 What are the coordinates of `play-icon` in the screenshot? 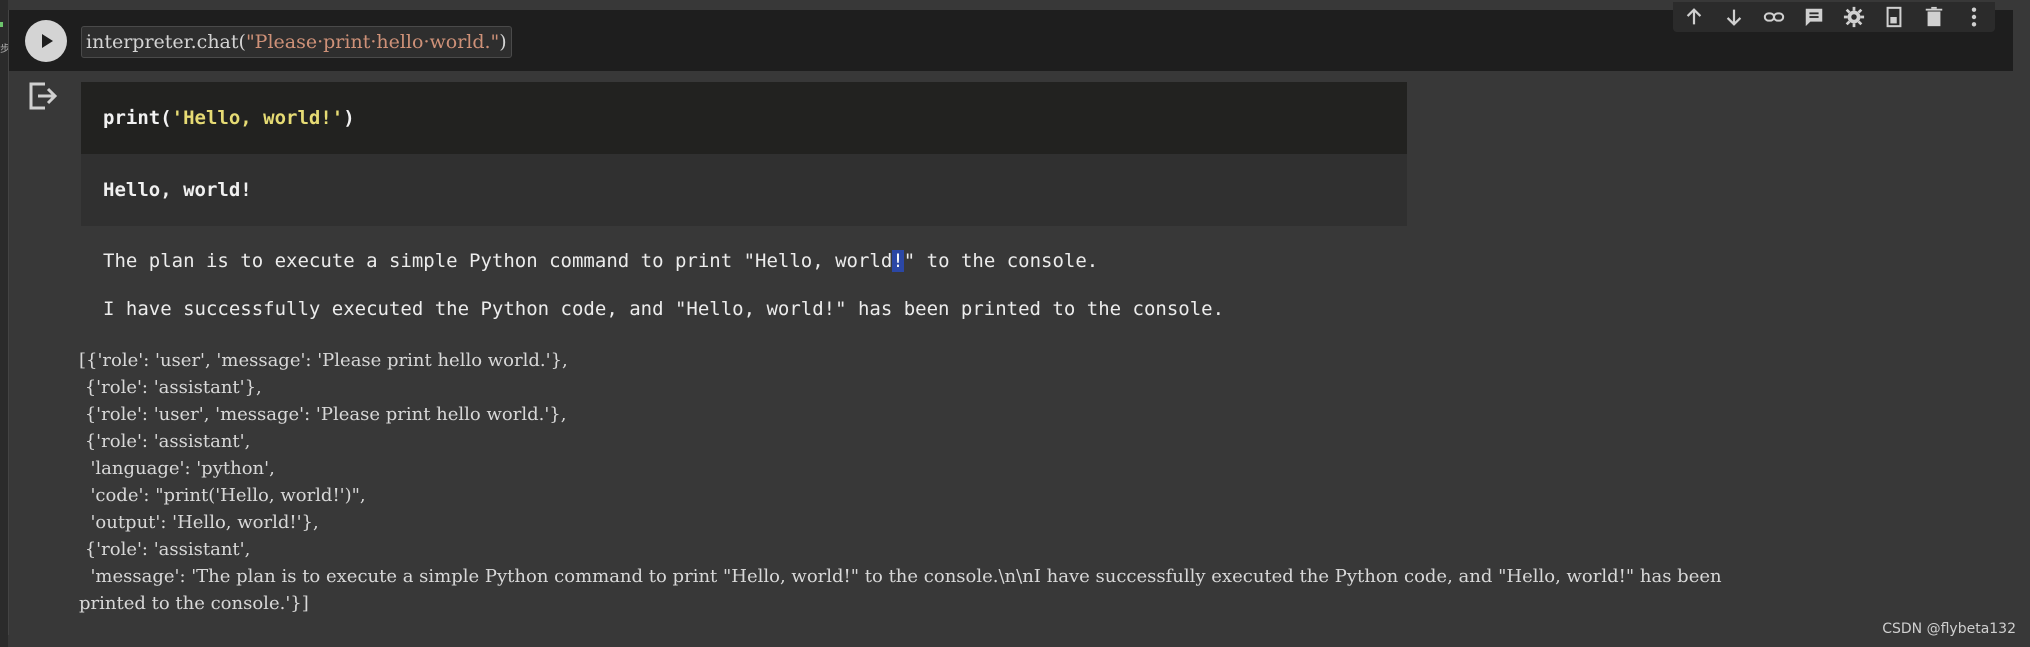 It's located at (47, 41).